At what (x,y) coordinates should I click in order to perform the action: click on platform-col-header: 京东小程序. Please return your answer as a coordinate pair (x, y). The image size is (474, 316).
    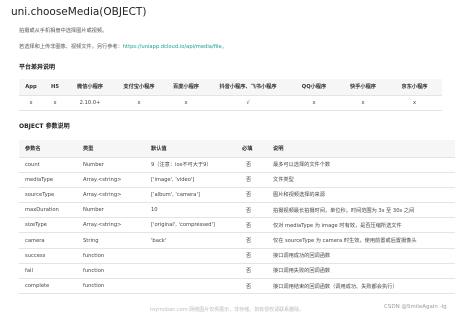
    Looking at the image, I should click on (414, 87).